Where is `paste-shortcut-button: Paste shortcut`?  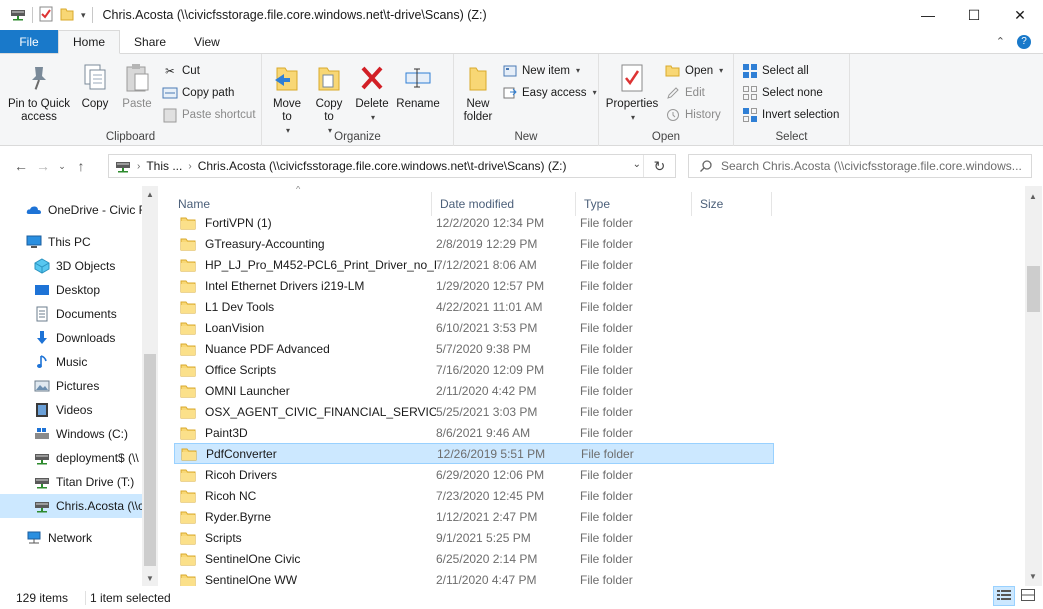
paste-shortcut-button: Paste shortcut is located at coordinates (209, 114).